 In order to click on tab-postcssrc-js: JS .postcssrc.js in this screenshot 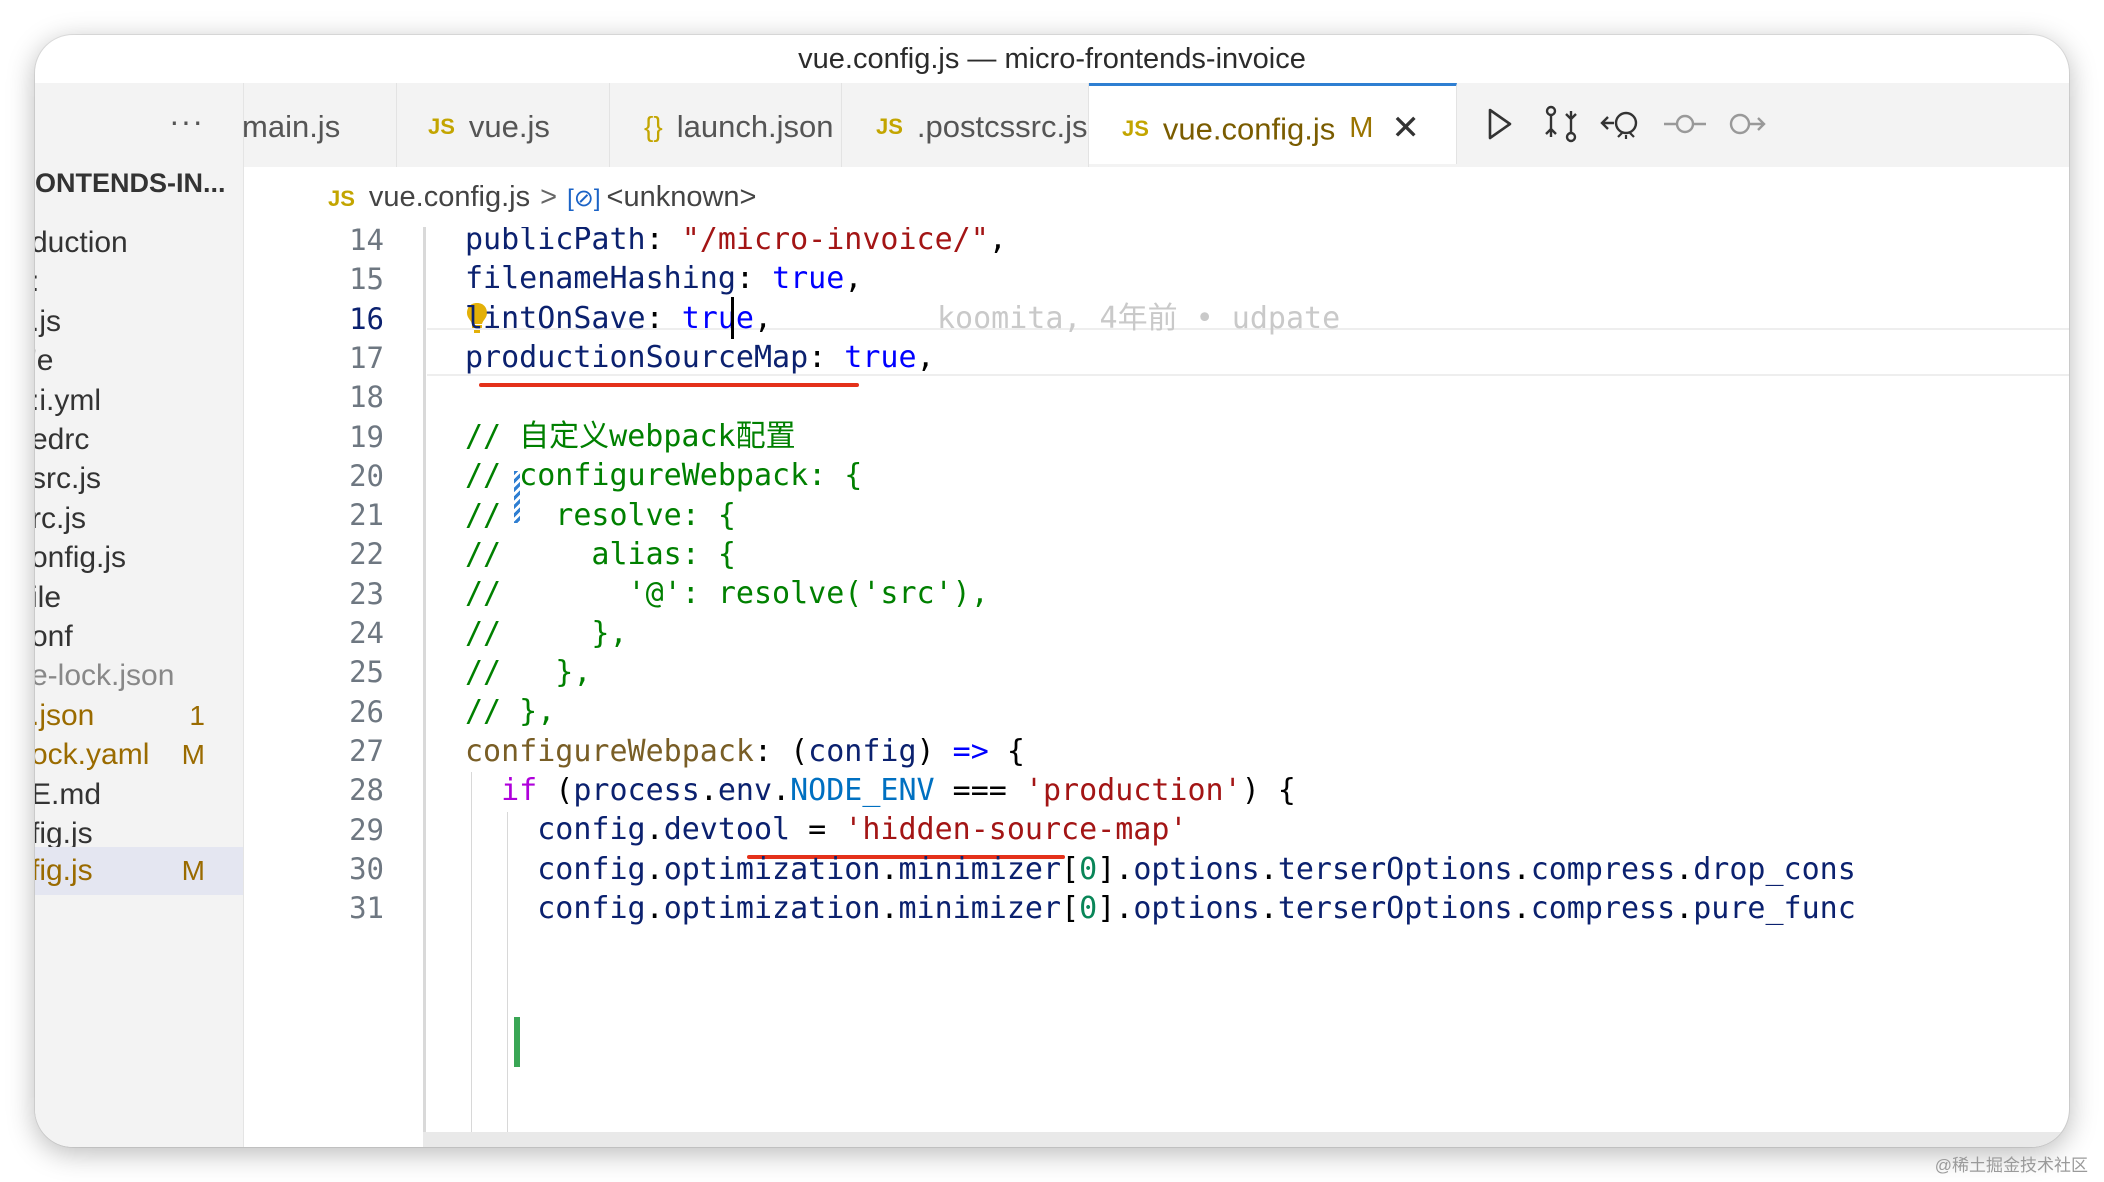, I will do `click(965, 125)`.